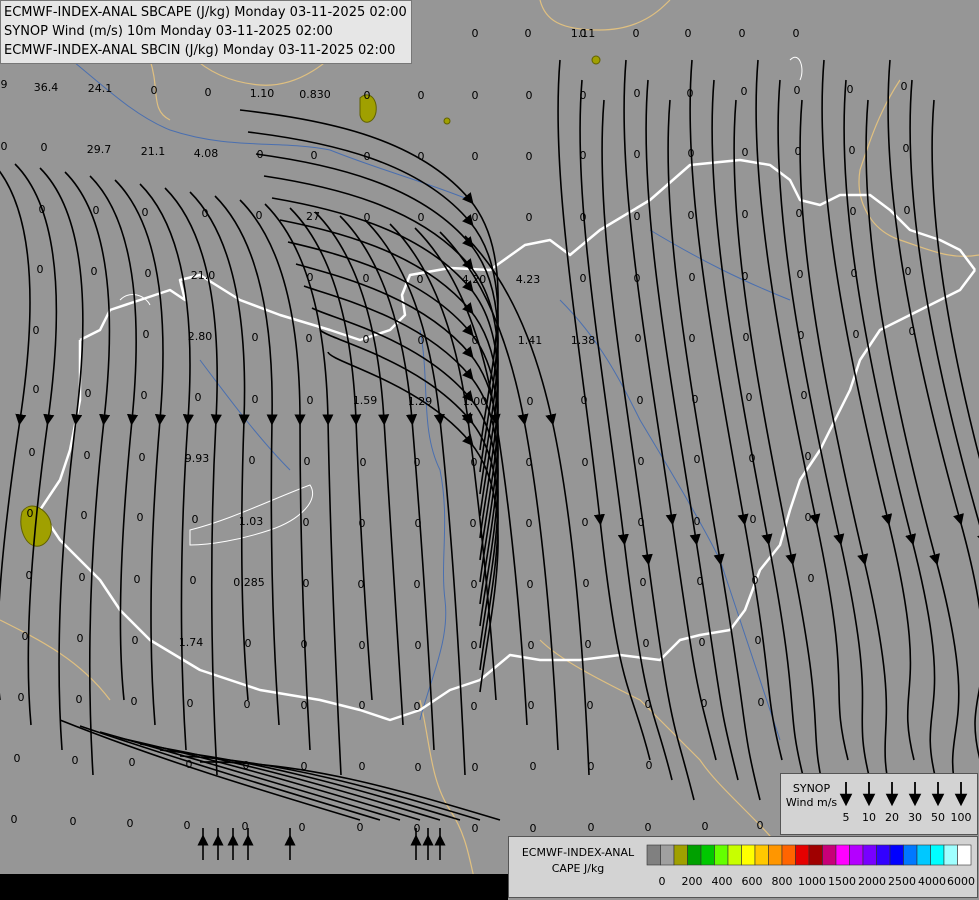 Image resolution: width=979 pixels, height=900 pixels. I want to click on cape-tick-label: 2000, so click(872, 881).